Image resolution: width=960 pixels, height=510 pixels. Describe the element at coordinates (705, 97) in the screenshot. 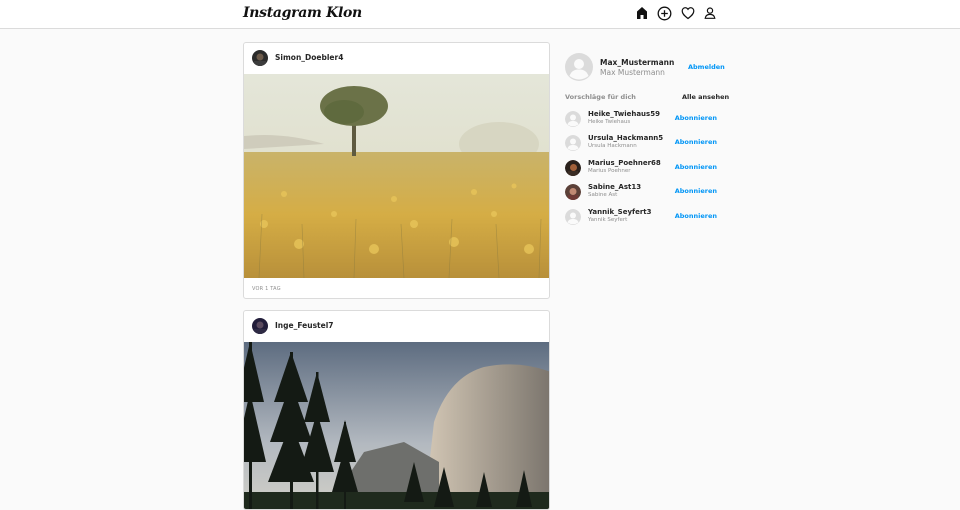

I see `see-all-link: Alle ansehen` at that location.